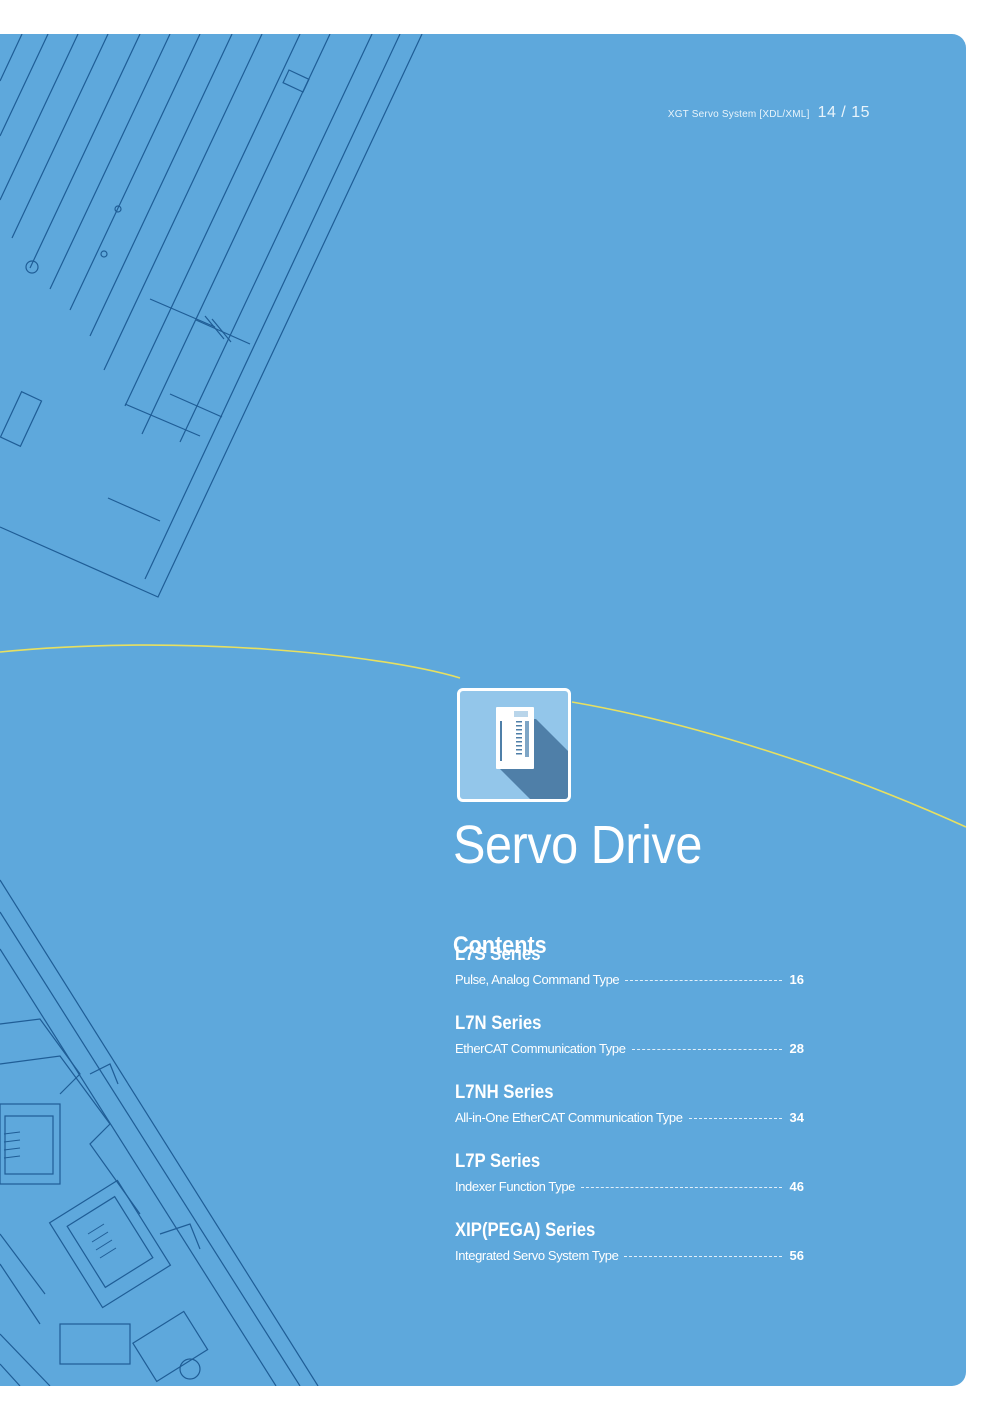 The image size is (1000, 1413). What do you see at coordinates (504, 1092) in the screenshot?
I see `entry-name: L7NH Series` at bounding box center [504, 1092].